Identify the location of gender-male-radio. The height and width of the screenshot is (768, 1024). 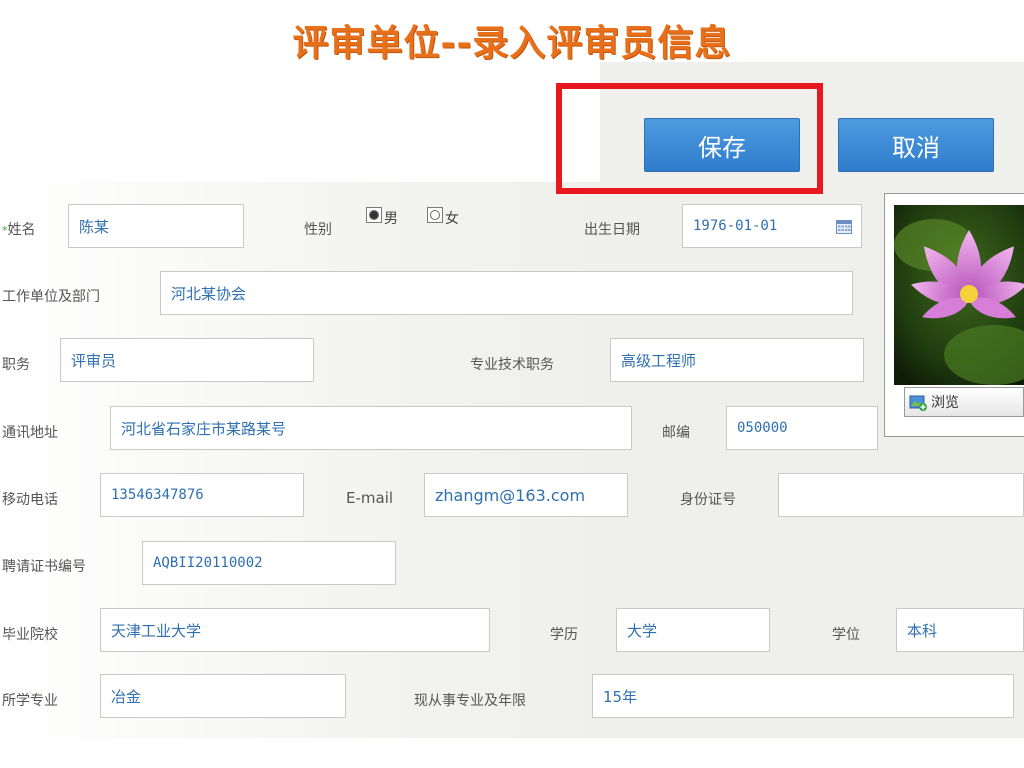
(374, 215).